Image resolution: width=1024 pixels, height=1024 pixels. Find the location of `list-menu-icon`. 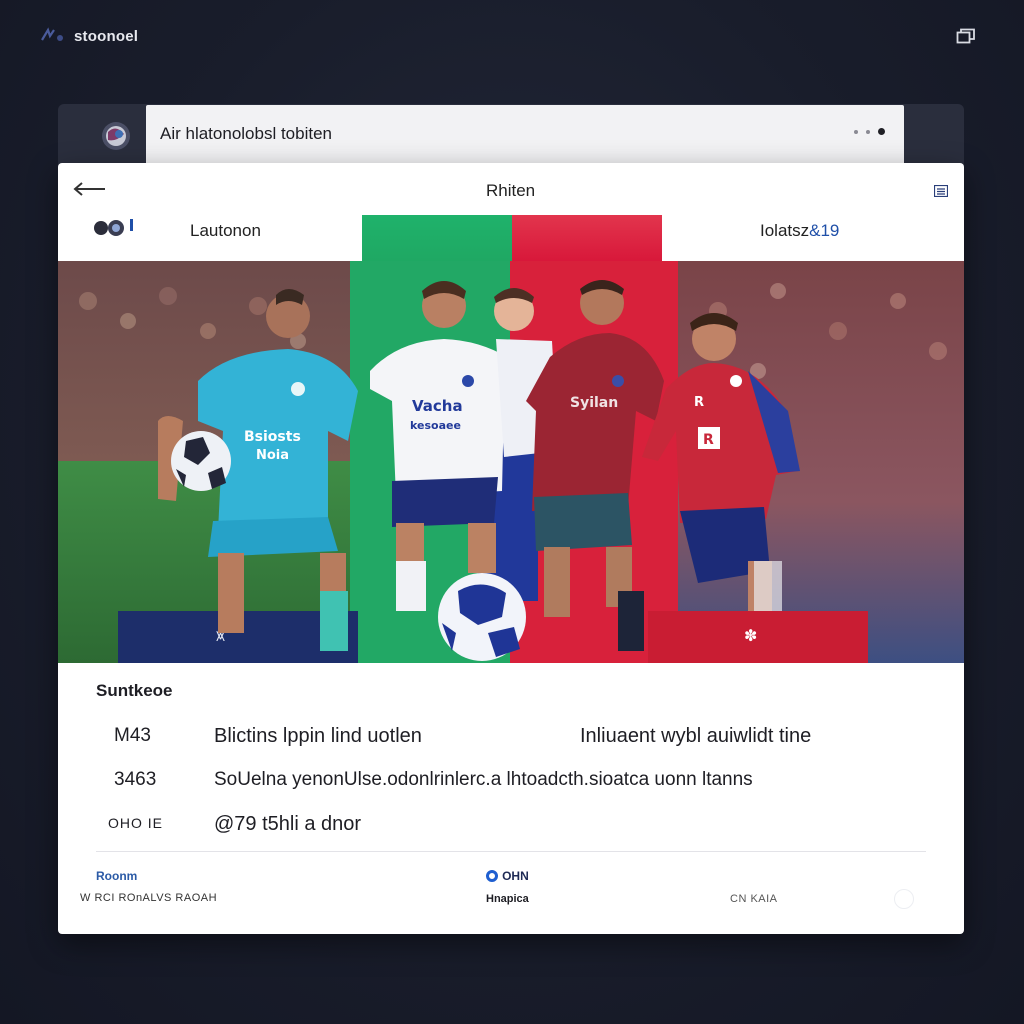

list-menu-icon is located at coordinates (941, 191).